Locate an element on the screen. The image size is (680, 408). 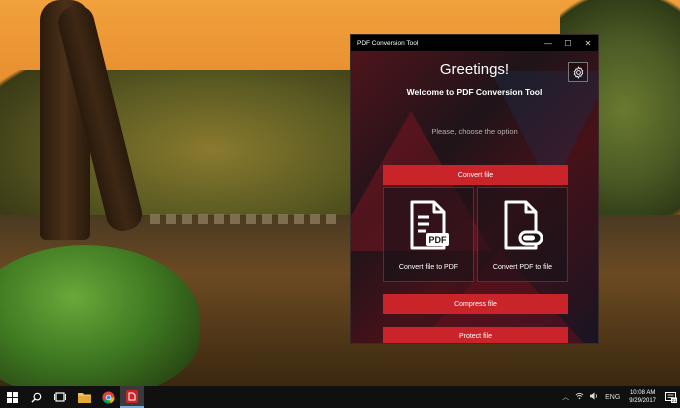
welcome-text: Welcome to PDF Conversion Tool is located at coordinates (474, 92).